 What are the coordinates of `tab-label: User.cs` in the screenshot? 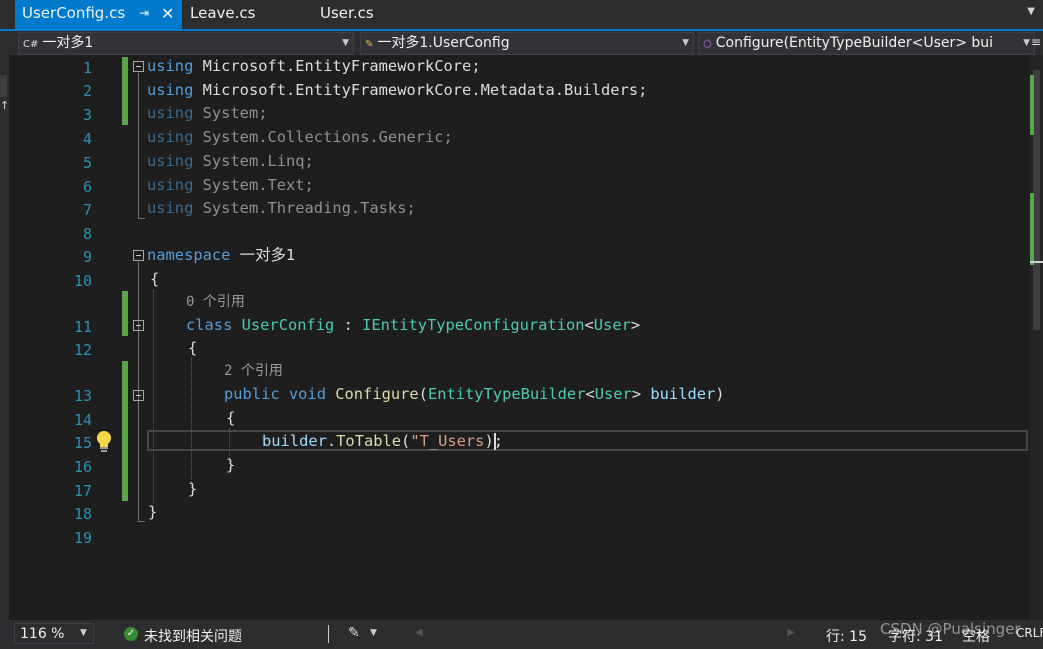 It's located at (347, 13).